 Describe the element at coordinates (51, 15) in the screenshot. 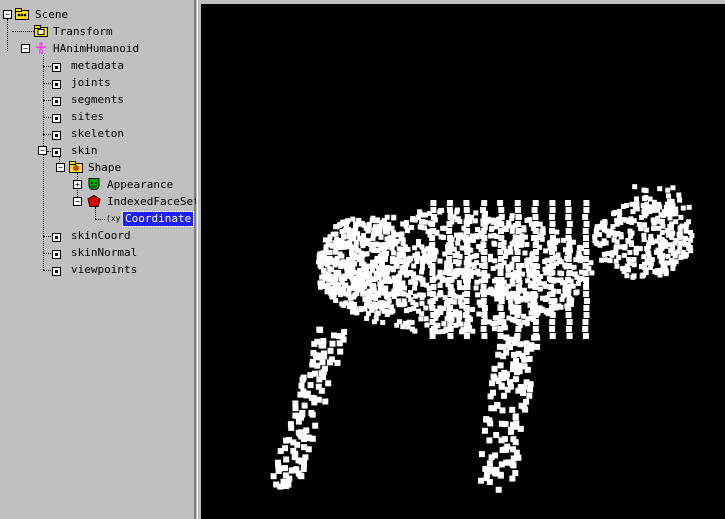

I see `tree-node-scene: Scene` at that location.